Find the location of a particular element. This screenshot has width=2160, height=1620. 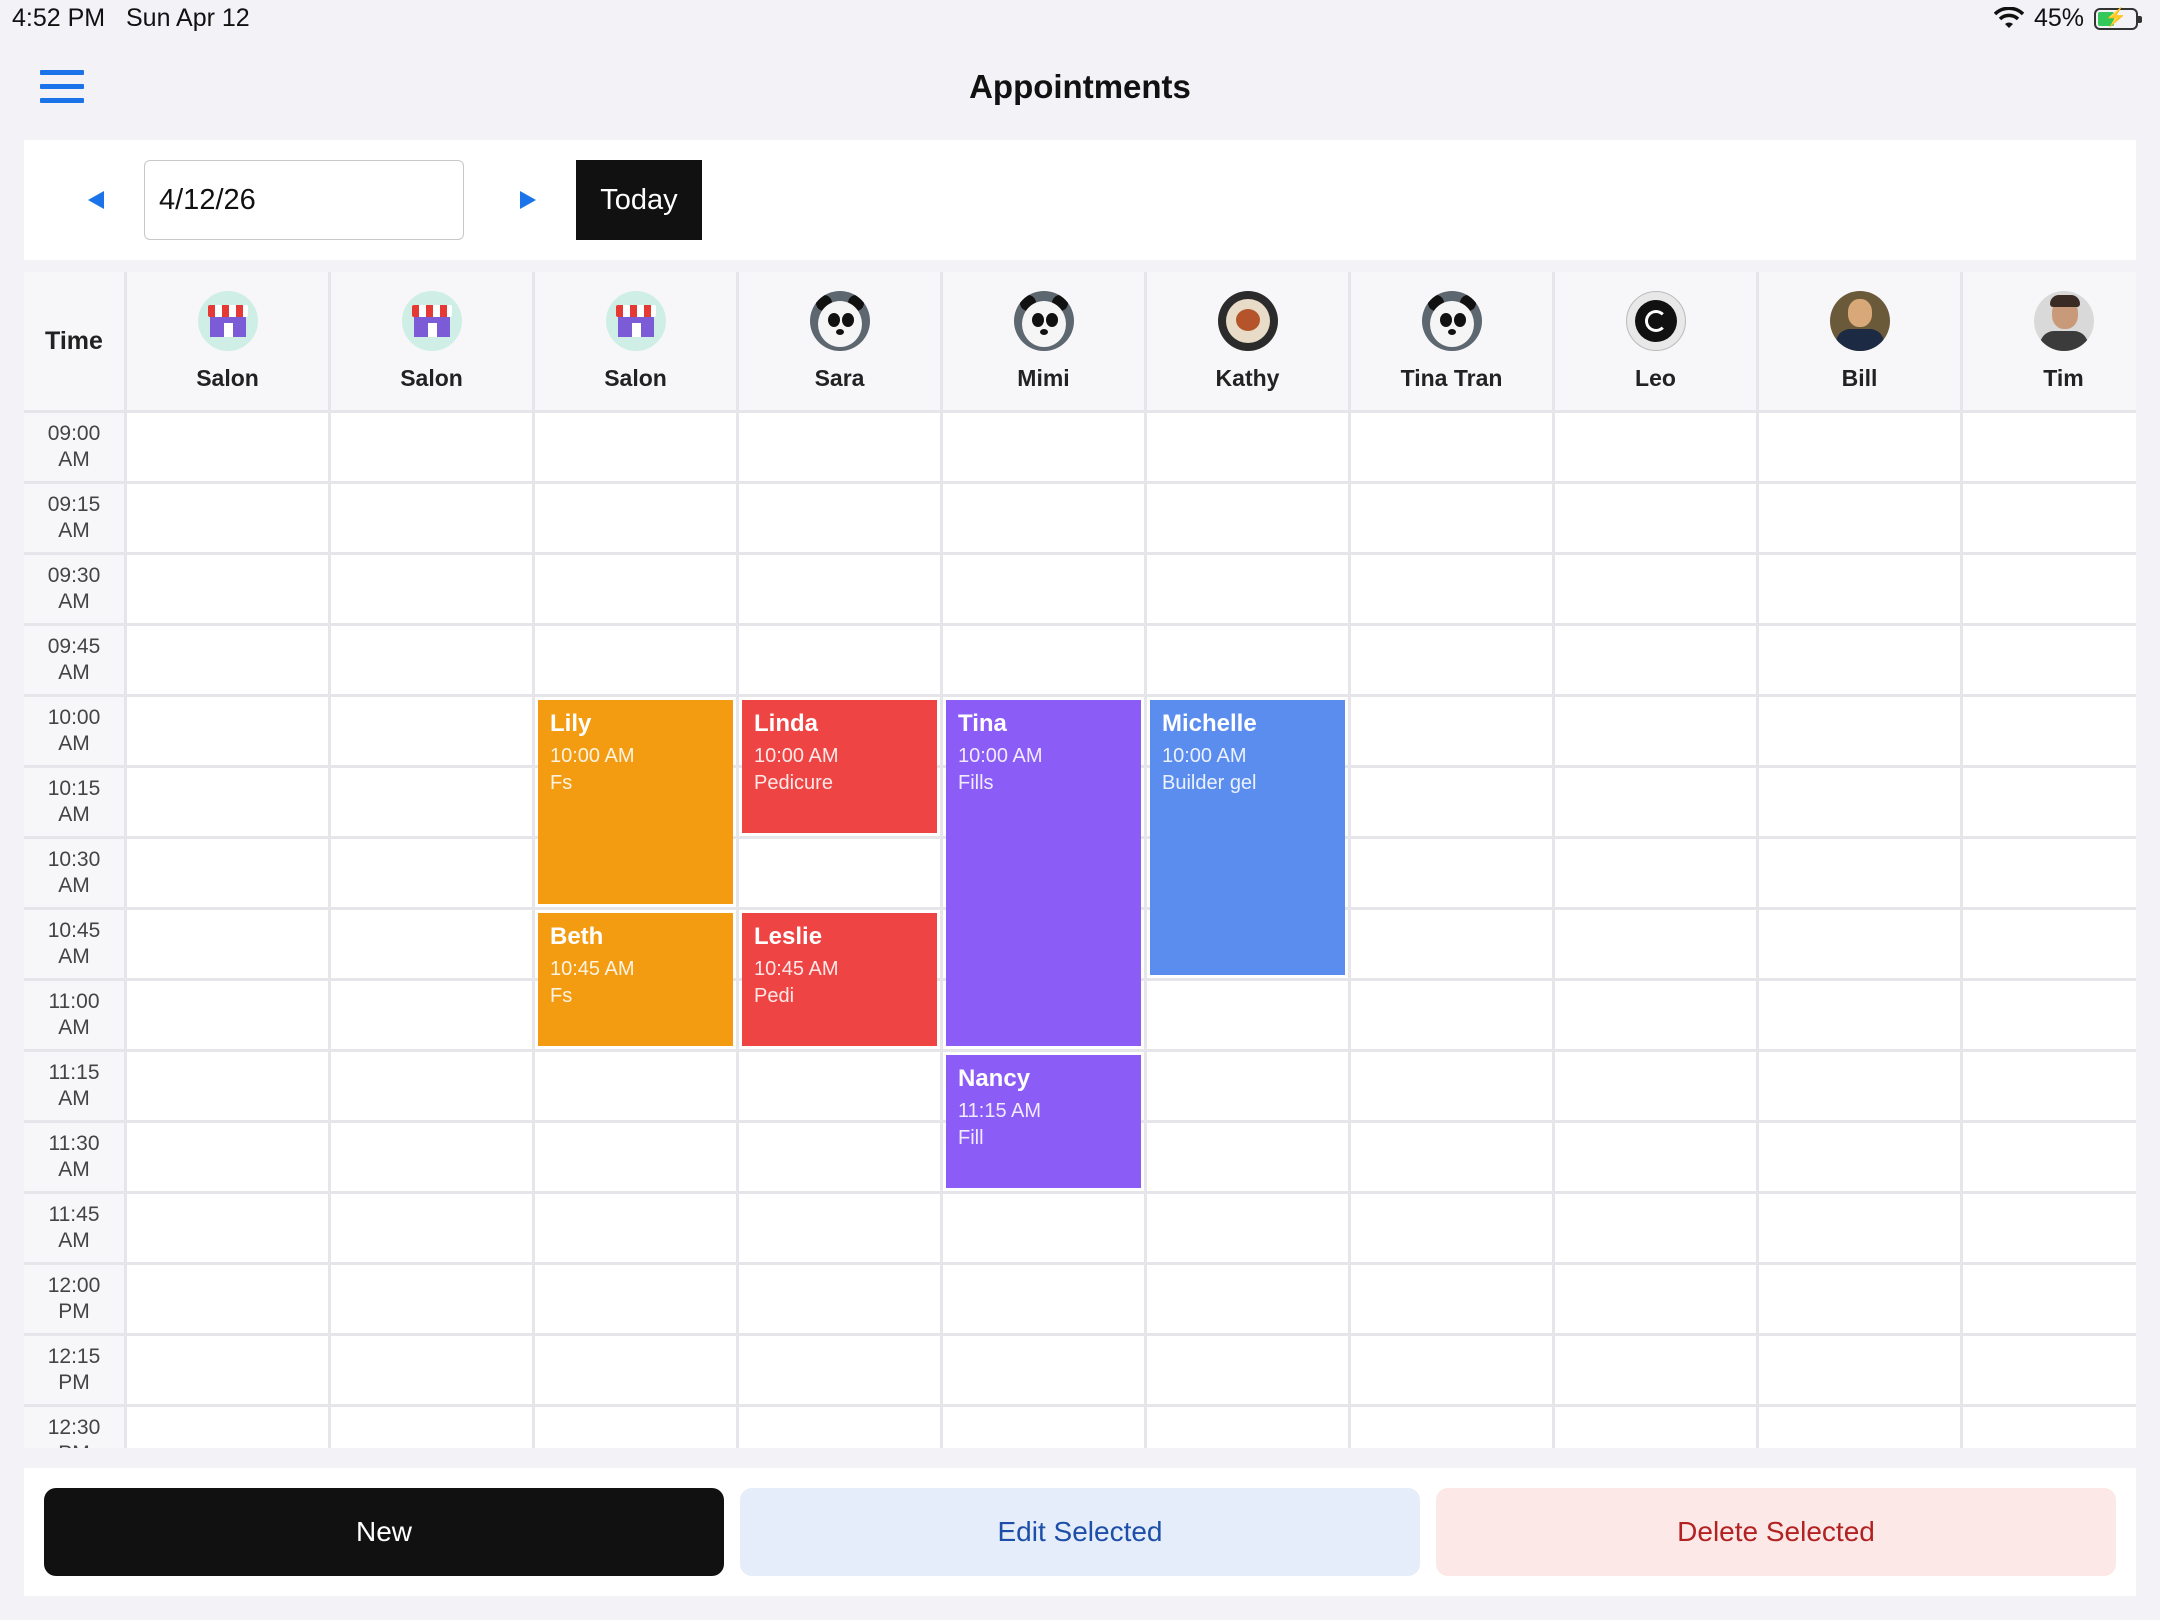

staff-column-header: Tina Tran is located at coordinates (1451, 341).